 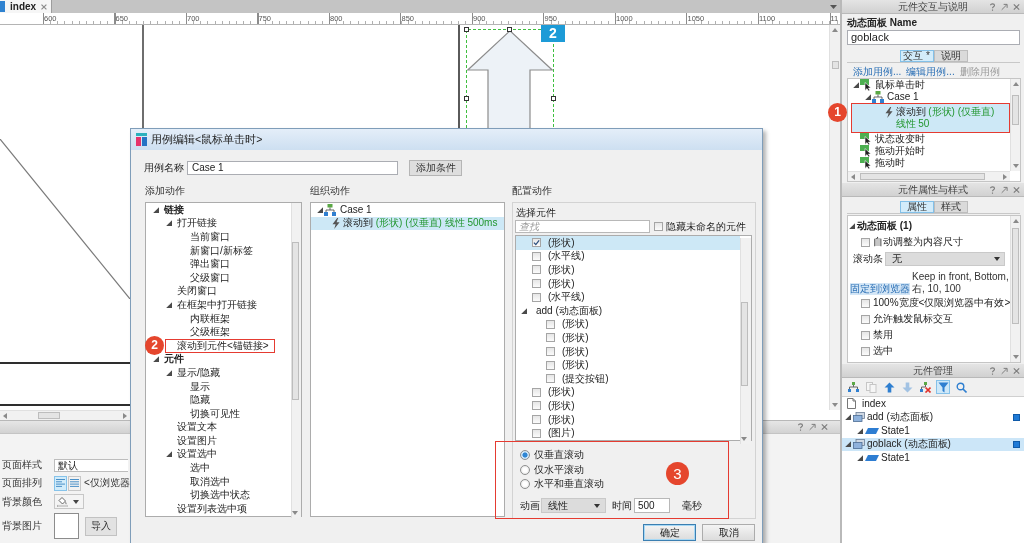 I want to click on scroll-right-icon, so click(x=1005, y=176).